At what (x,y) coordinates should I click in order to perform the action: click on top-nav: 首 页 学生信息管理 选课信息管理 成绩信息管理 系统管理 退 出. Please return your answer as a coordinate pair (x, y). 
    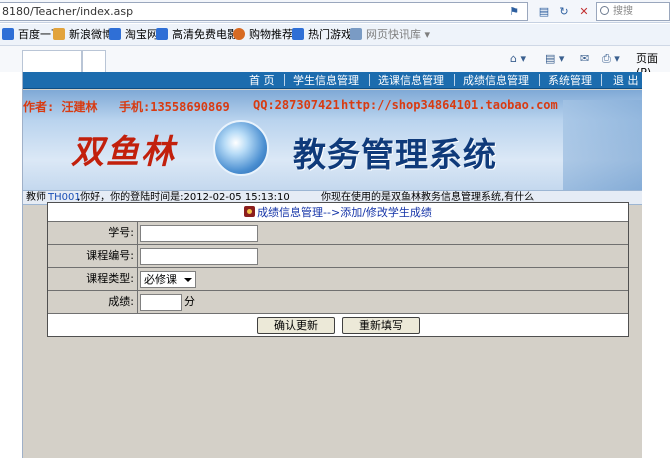
    Looking at the image, I should click on (333, 80).